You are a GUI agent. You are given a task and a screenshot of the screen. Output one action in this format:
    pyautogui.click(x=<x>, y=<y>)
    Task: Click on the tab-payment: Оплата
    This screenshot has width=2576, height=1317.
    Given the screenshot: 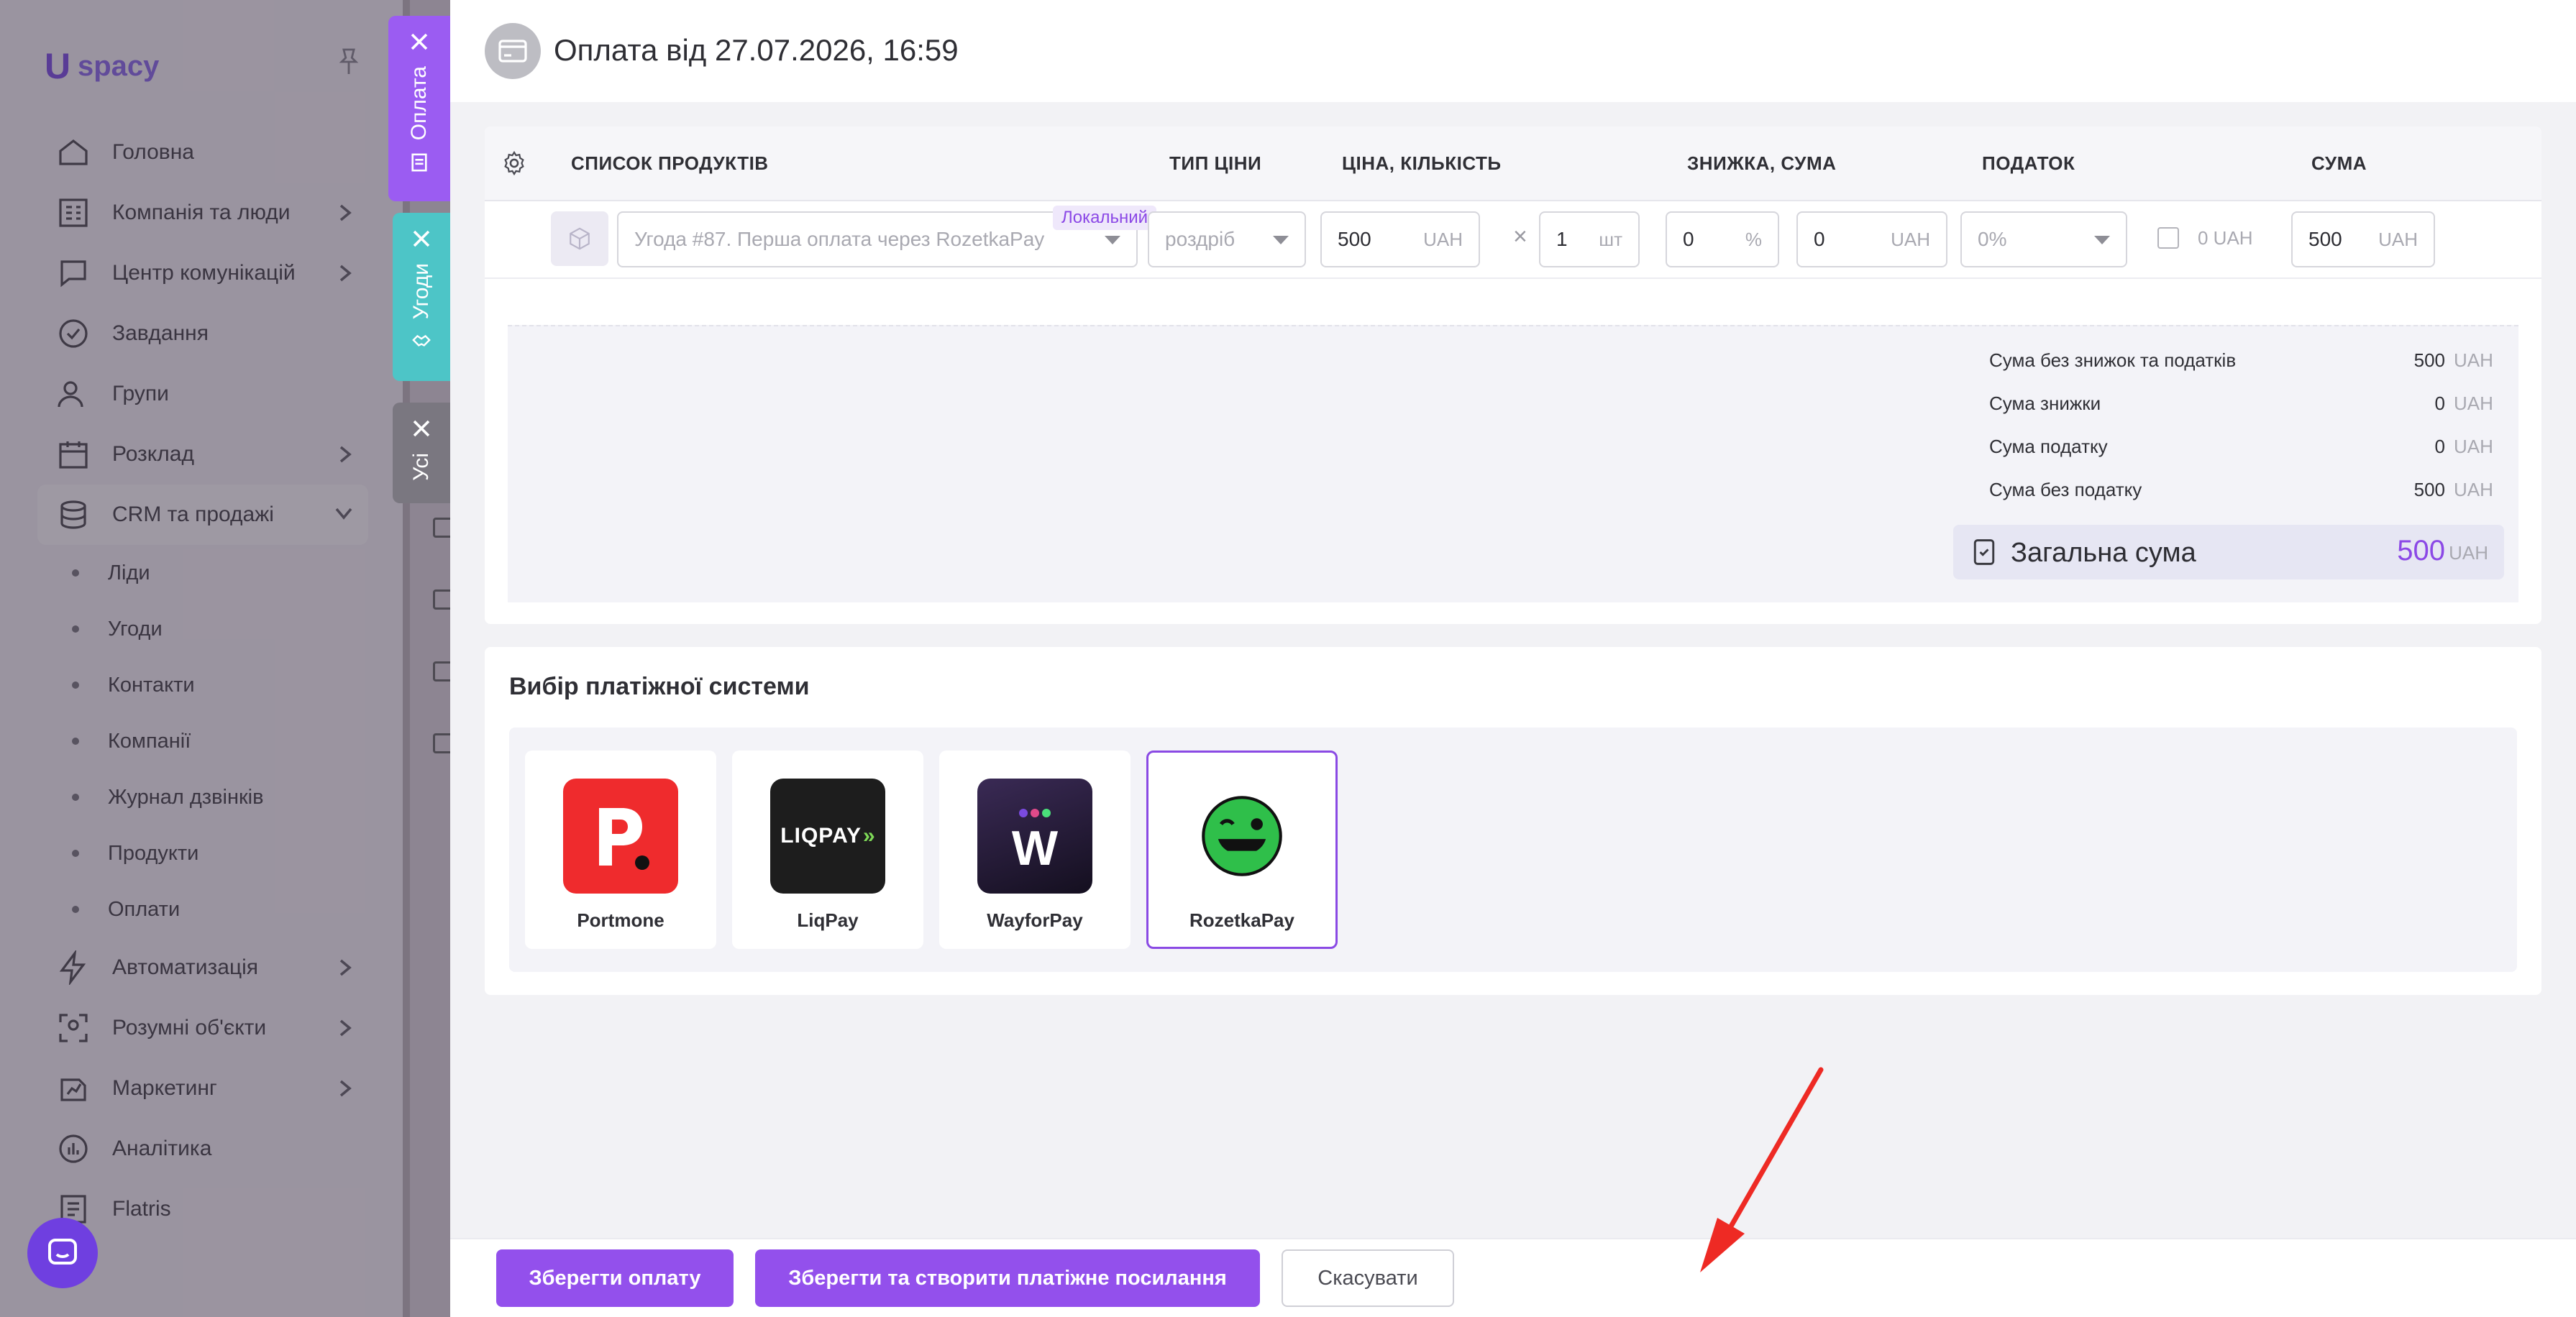 What is the action you would take?
    pyautogui.click(x=419, y=109)
    